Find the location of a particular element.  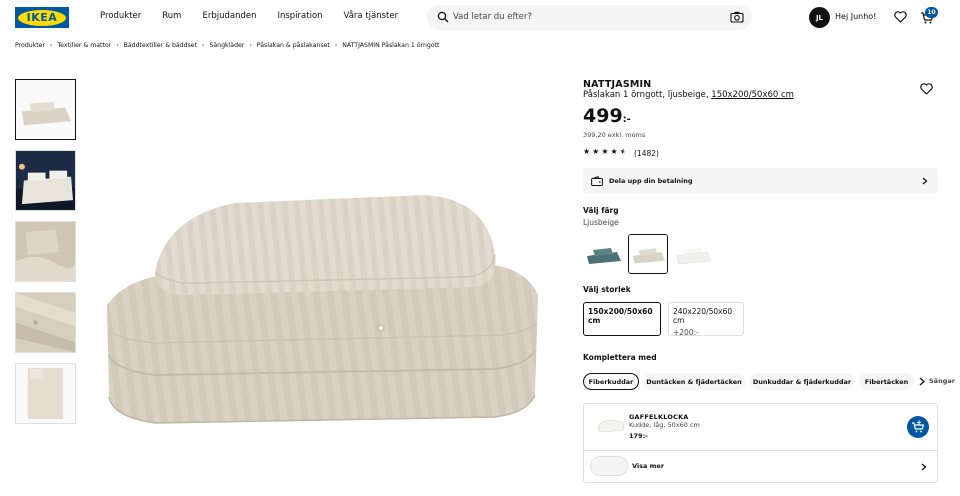

nav-produkter: Produkter is located at coordinates (120, 16).